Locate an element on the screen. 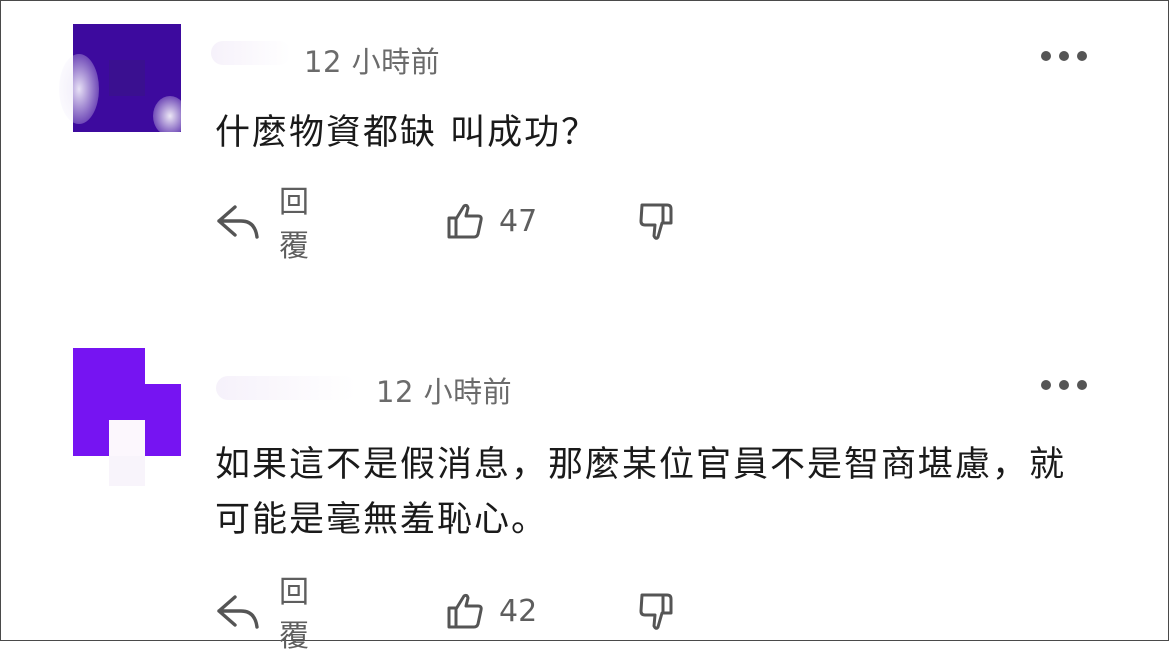 Image resolution: width=1169 pixels, height=655 pixels. like-button: 42 is located at coordinates (491, 611).